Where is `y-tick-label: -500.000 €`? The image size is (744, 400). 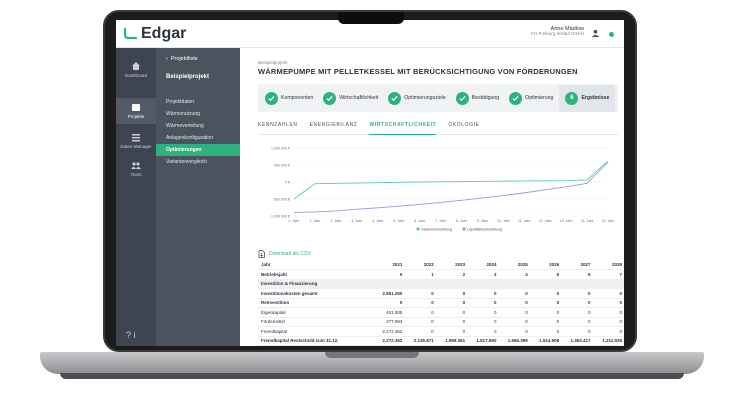 y-tick-label: -500.000 € is located at coordinates (281, 200).